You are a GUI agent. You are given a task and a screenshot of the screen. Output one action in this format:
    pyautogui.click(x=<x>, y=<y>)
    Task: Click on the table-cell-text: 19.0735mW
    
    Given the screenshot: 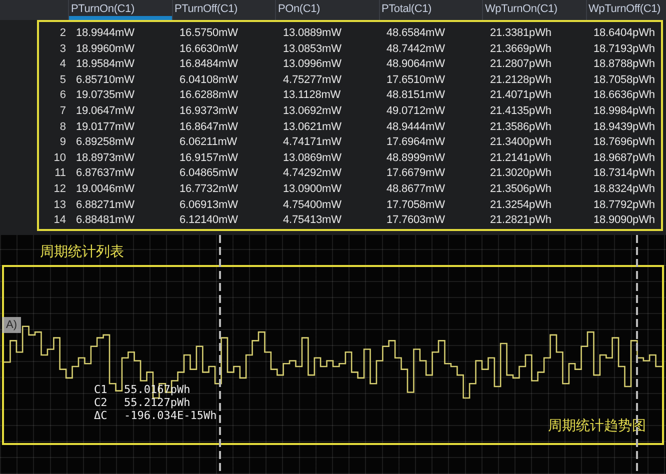 What is the action you would take?
    pyautogui.click(x=105, y=96)
    